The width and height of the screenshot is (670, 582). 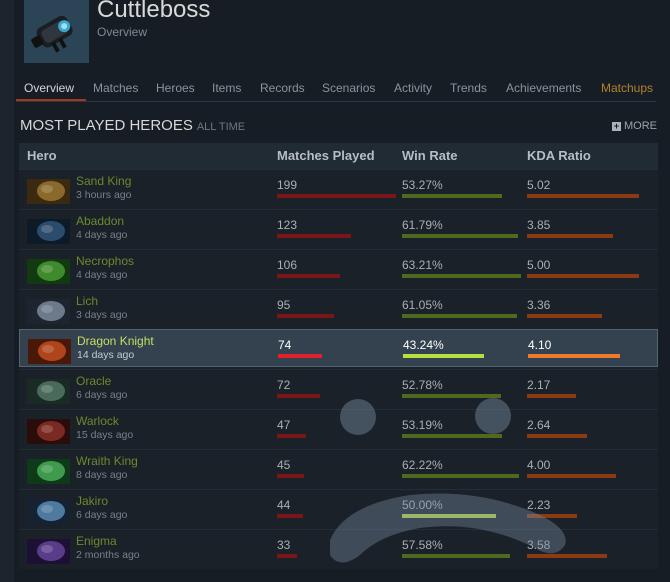 I want to click on tab-heroes: Heroes, so click(x=175, y=88).